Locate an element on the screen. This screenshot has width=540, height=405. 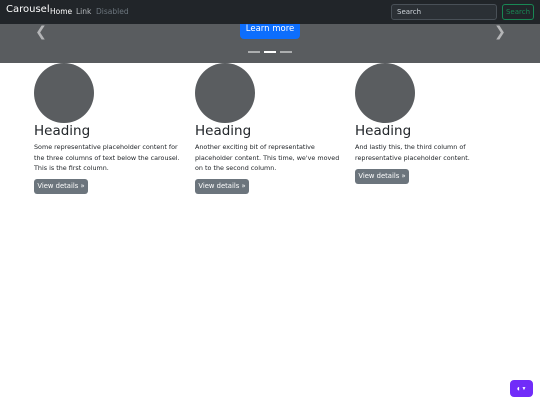
chevron-right-icon: ❯ is located at coordinates (500, 32).